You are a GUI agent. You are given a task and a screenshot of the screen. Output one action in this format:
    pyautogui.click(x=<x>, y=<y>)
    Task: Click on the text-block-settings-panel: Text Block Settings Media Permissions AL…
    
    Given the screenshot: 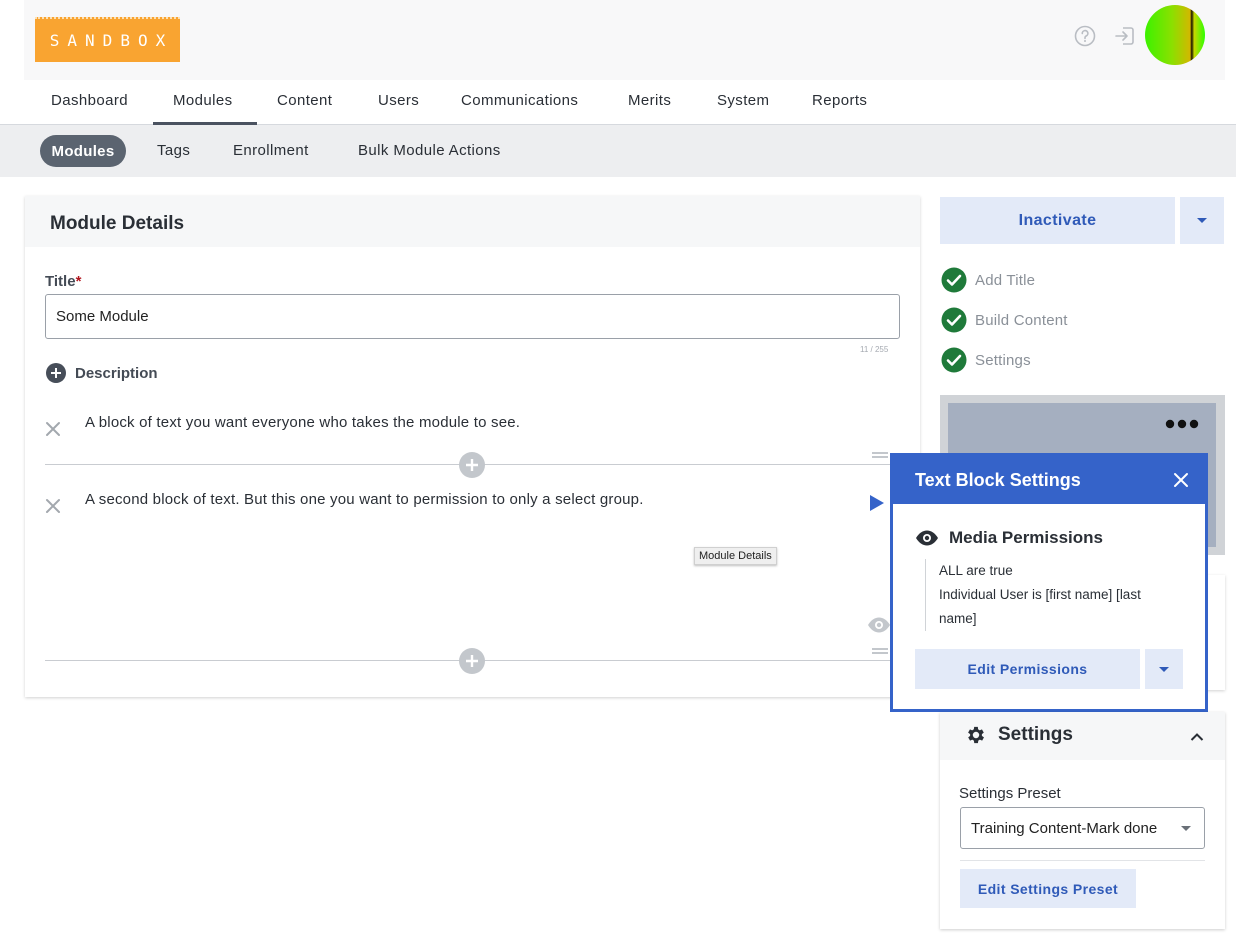 What is the action you would take?
    pyautogui.click(x=1049, y=582)
    